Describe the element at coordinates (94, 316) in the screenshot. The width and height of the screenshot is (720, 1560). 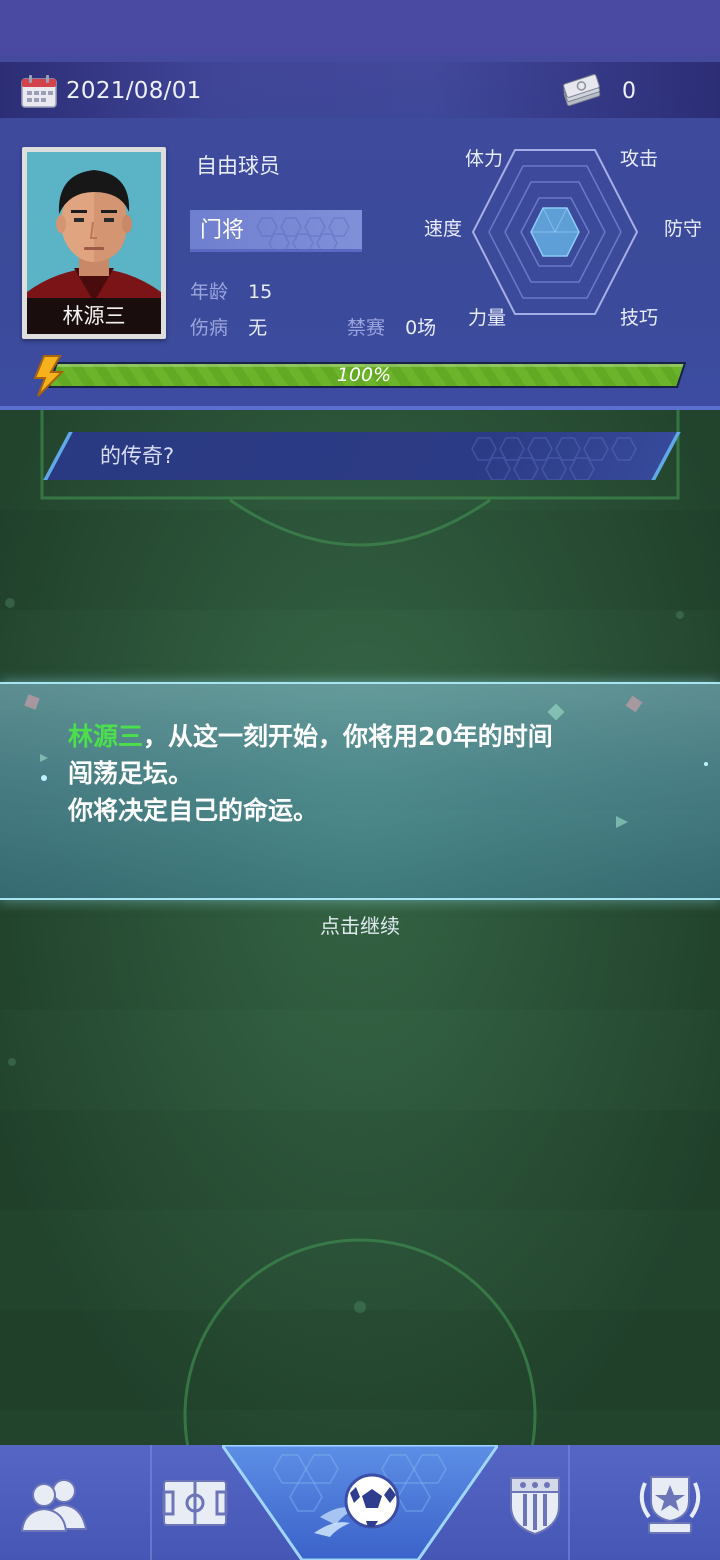
I see `player-name-label: 林源三` at that location.